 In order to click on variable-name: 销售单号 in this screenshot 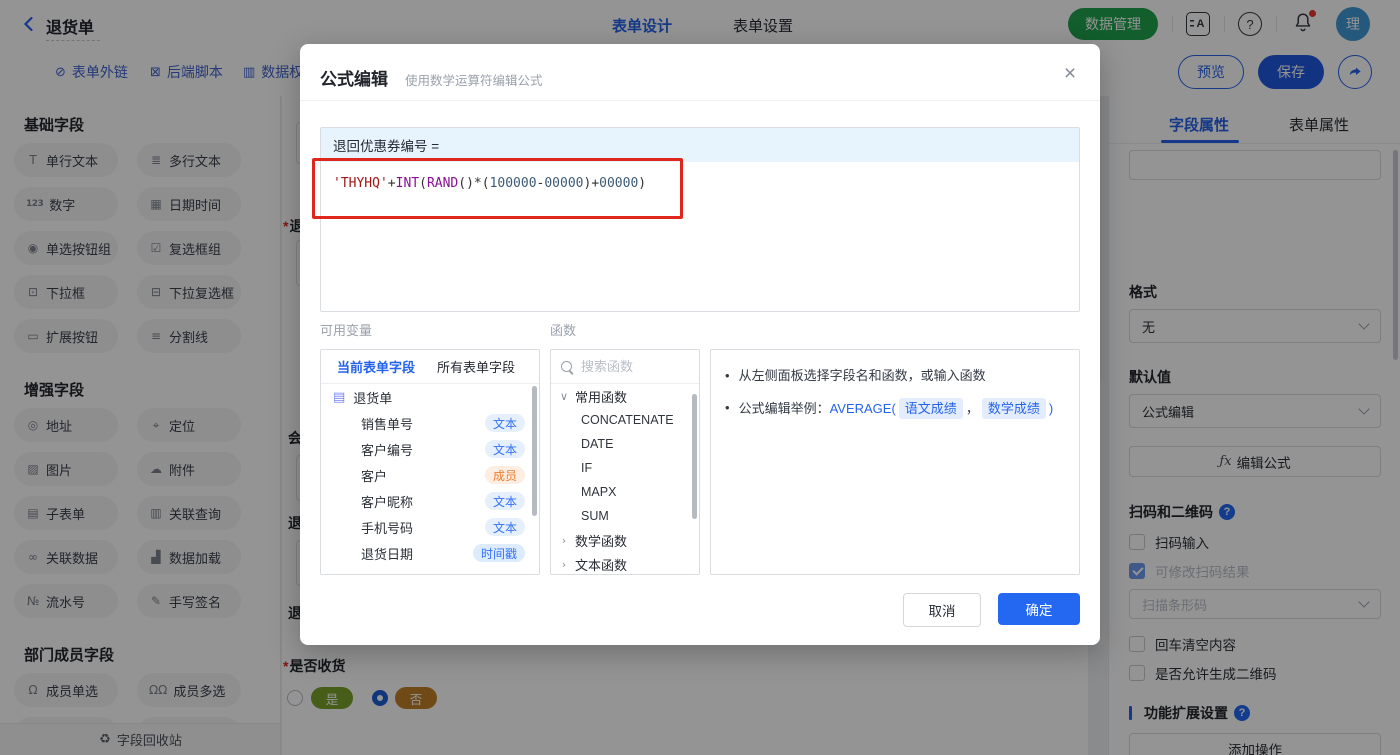, I will do `click(387, 424)`.